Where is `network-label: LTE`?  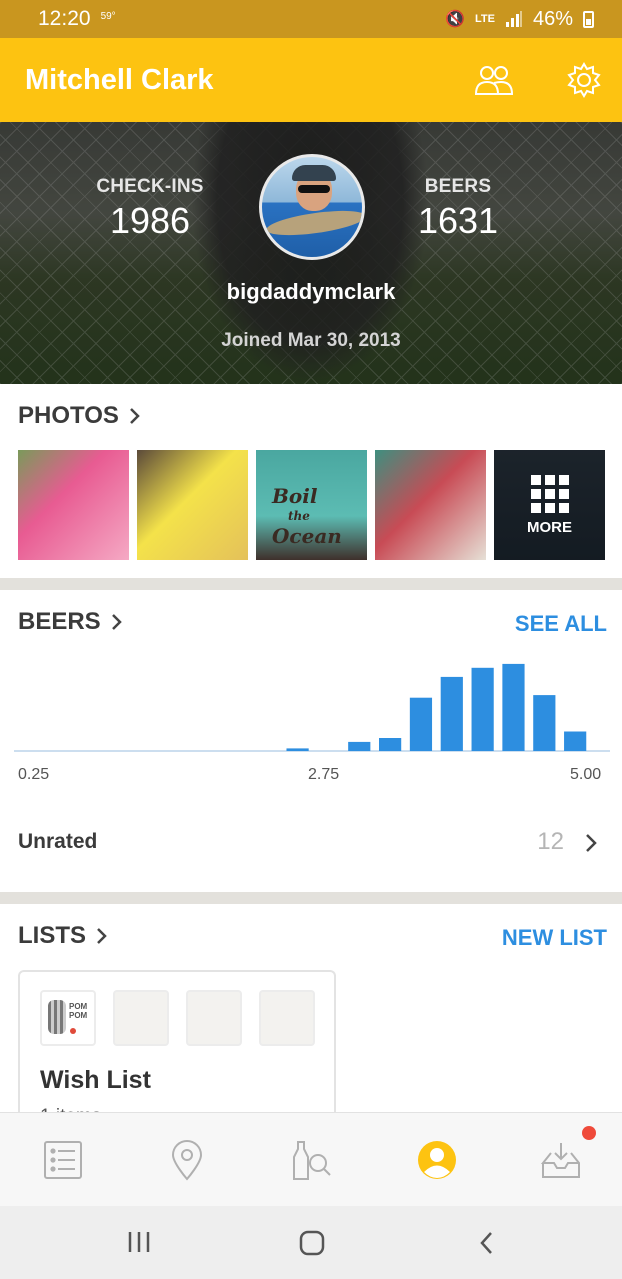 network-label: LTE is located at coordinates (485, 19).